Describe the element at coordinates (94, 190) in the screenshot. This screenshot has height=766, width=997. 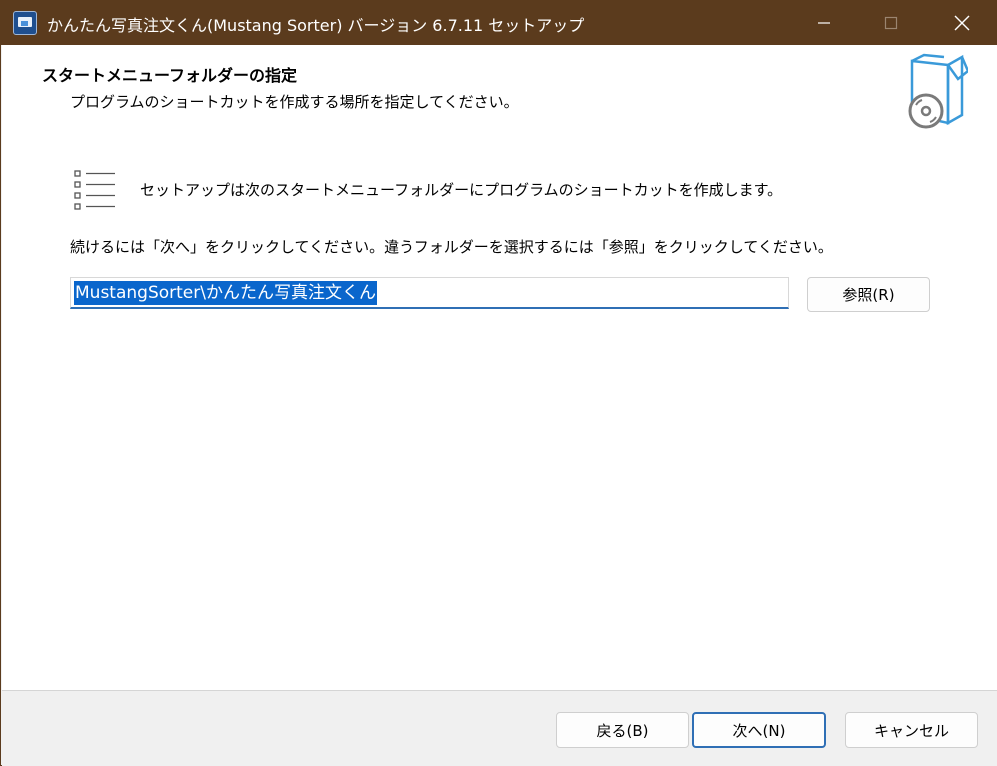
I see `list-icon` at that location.